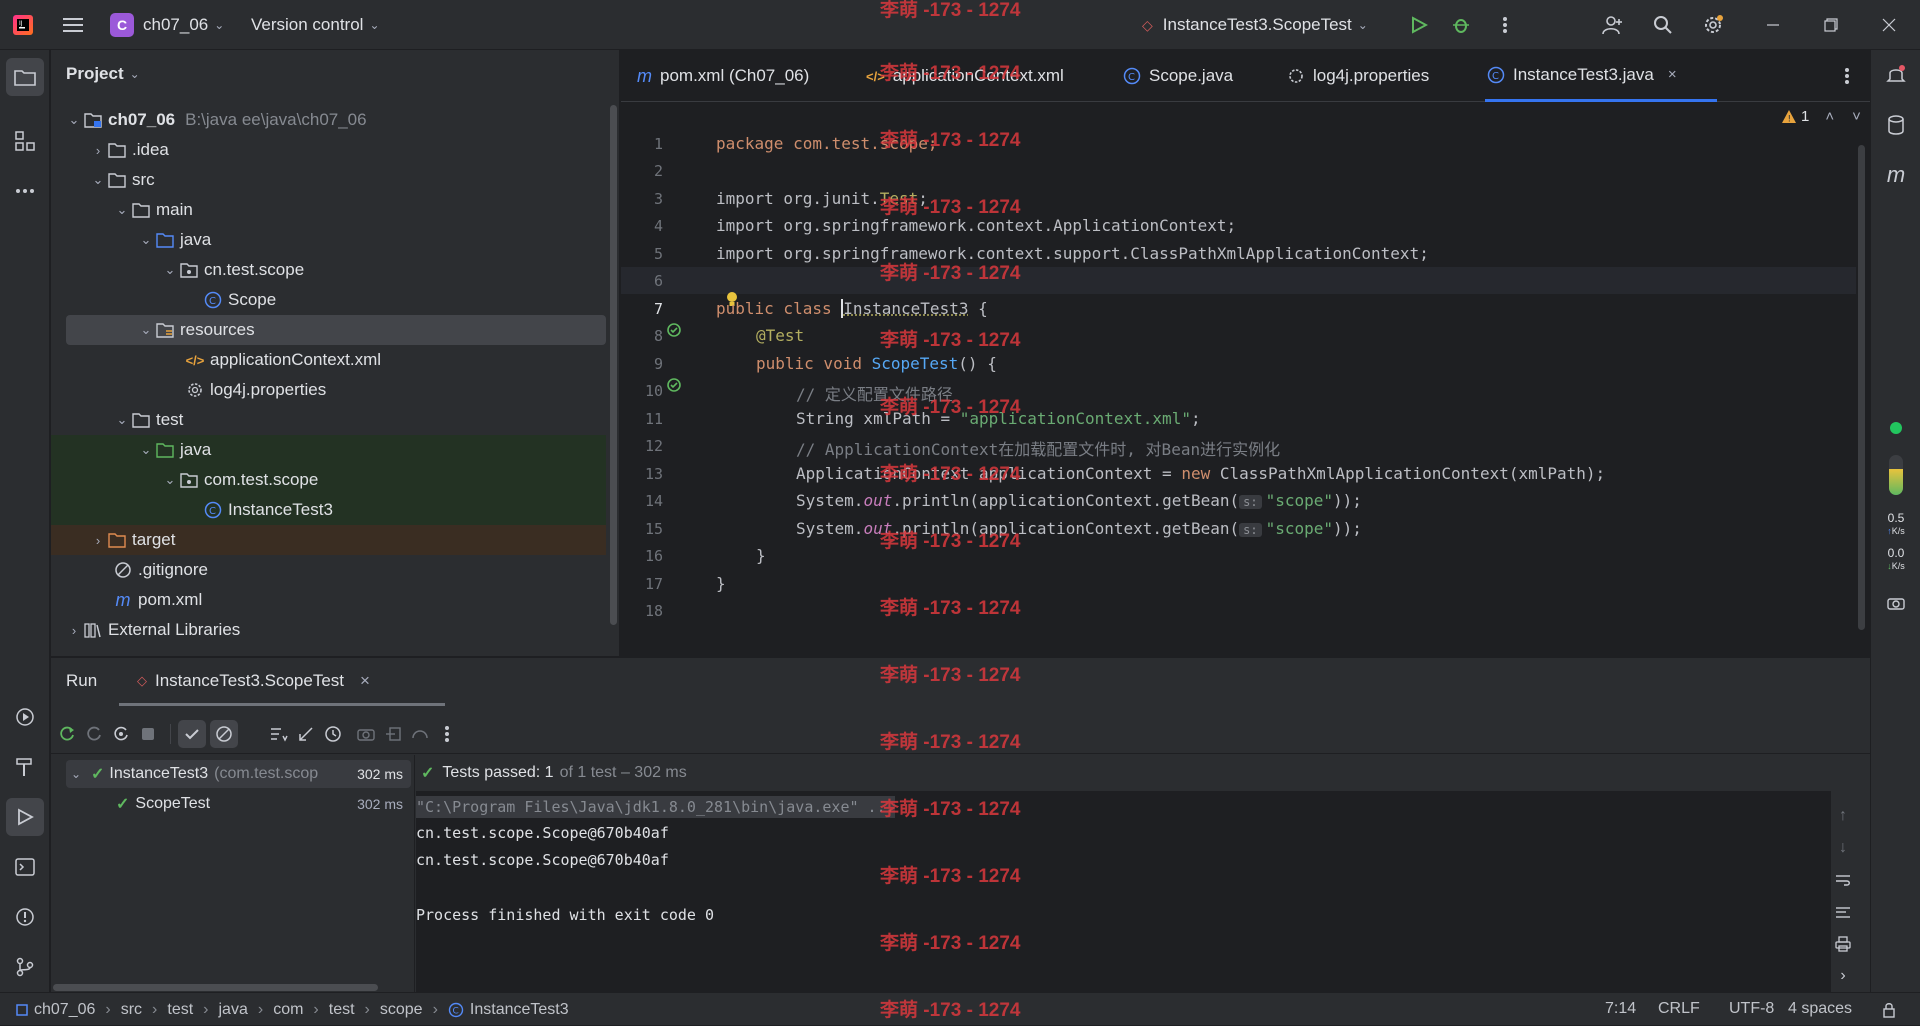 Image resolution: width=1920 pixels, height=1026 pixels. Describe the element at coordinates (328, 150) in the screenshot. I see `tree-item-idea: › .idea` at that location.